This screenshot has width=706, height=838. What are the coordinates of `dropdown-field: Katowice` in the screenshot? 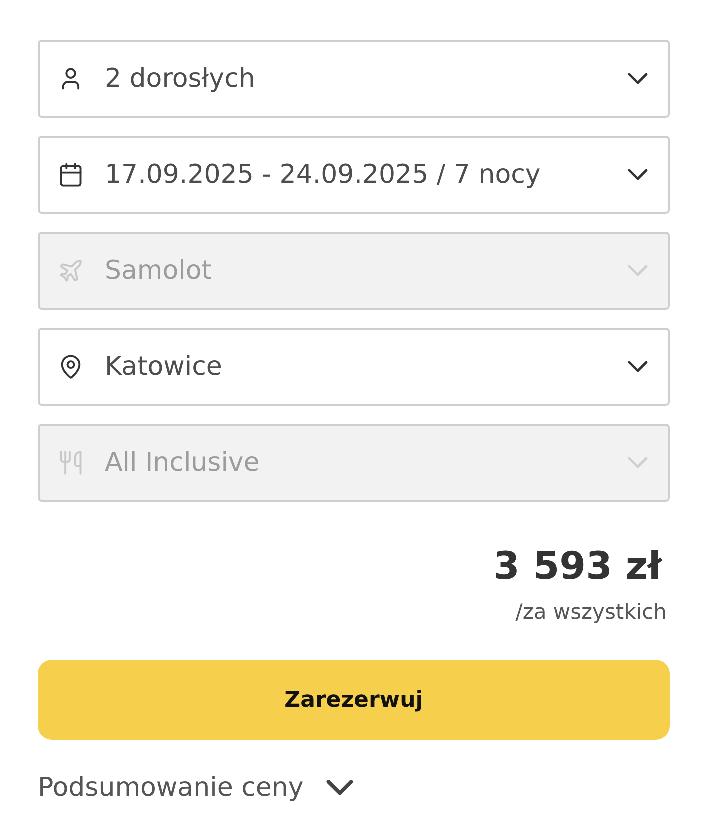 It's located at (354, 367).